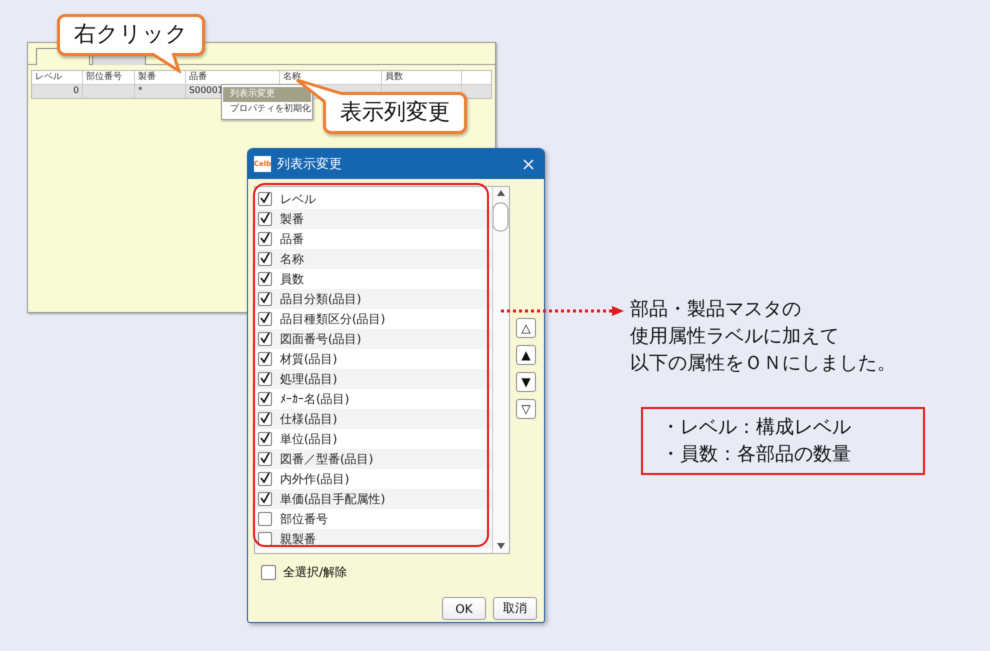  Describe the element at coordinates (57, 91) in the screenshot. I see `table-cell: 0` at that location.